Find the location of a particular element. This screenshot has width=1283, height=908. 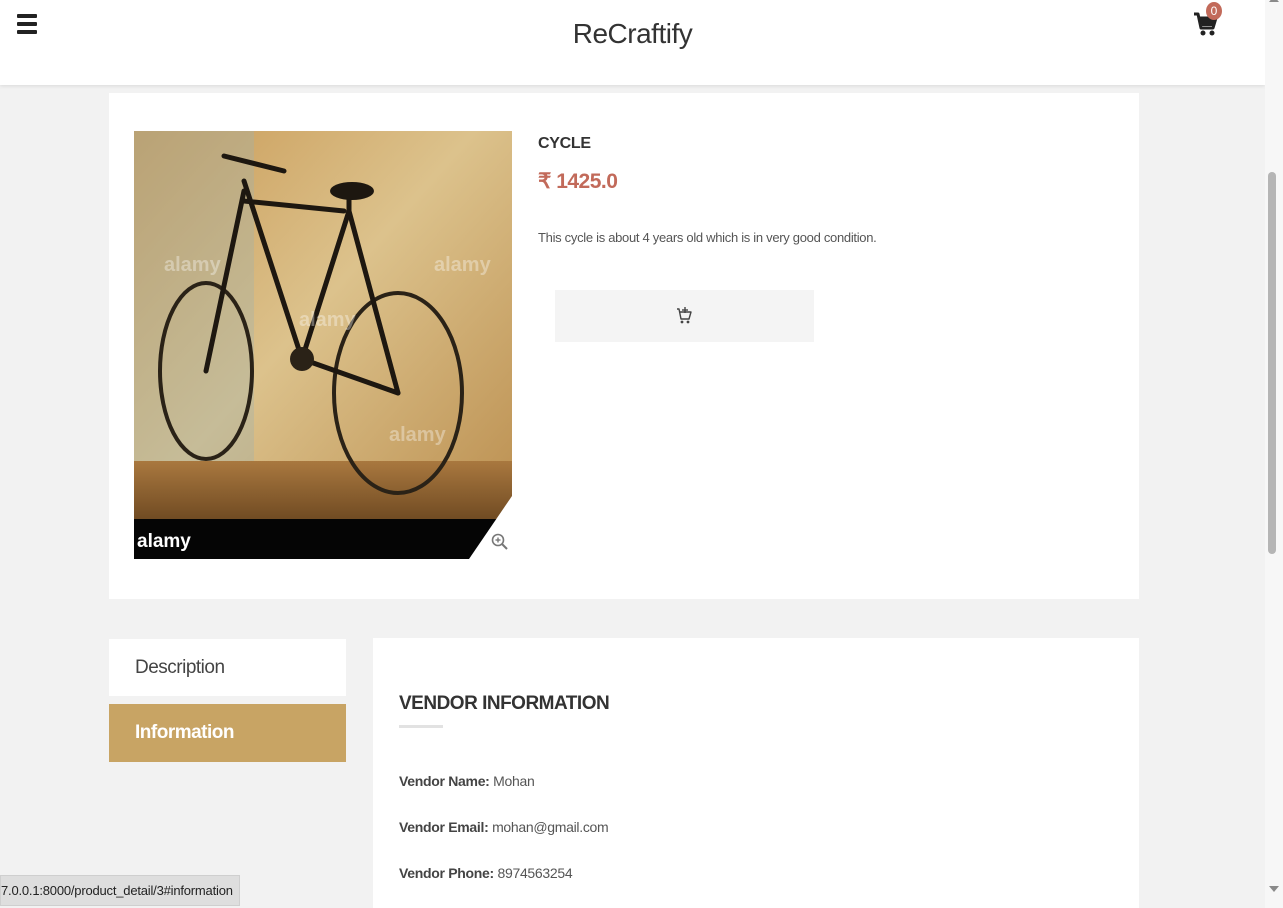

add-to-cart-button is located at coordinates (684, 316).